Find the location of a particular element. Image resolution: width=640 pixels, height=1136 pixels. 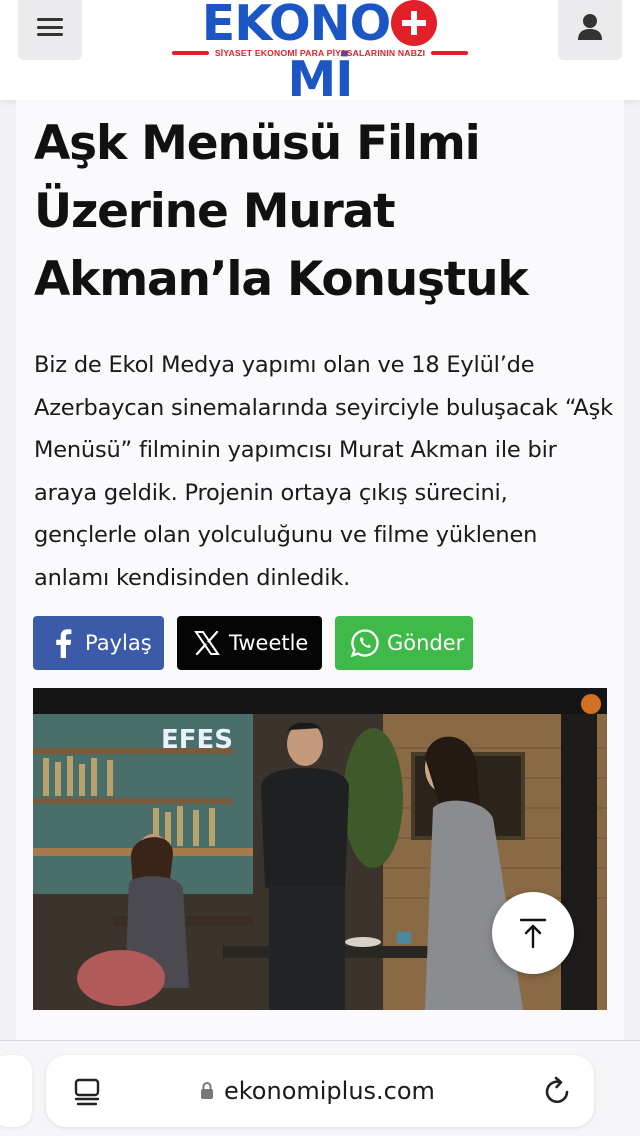

user-account-button is located at coordinates (590, 30).